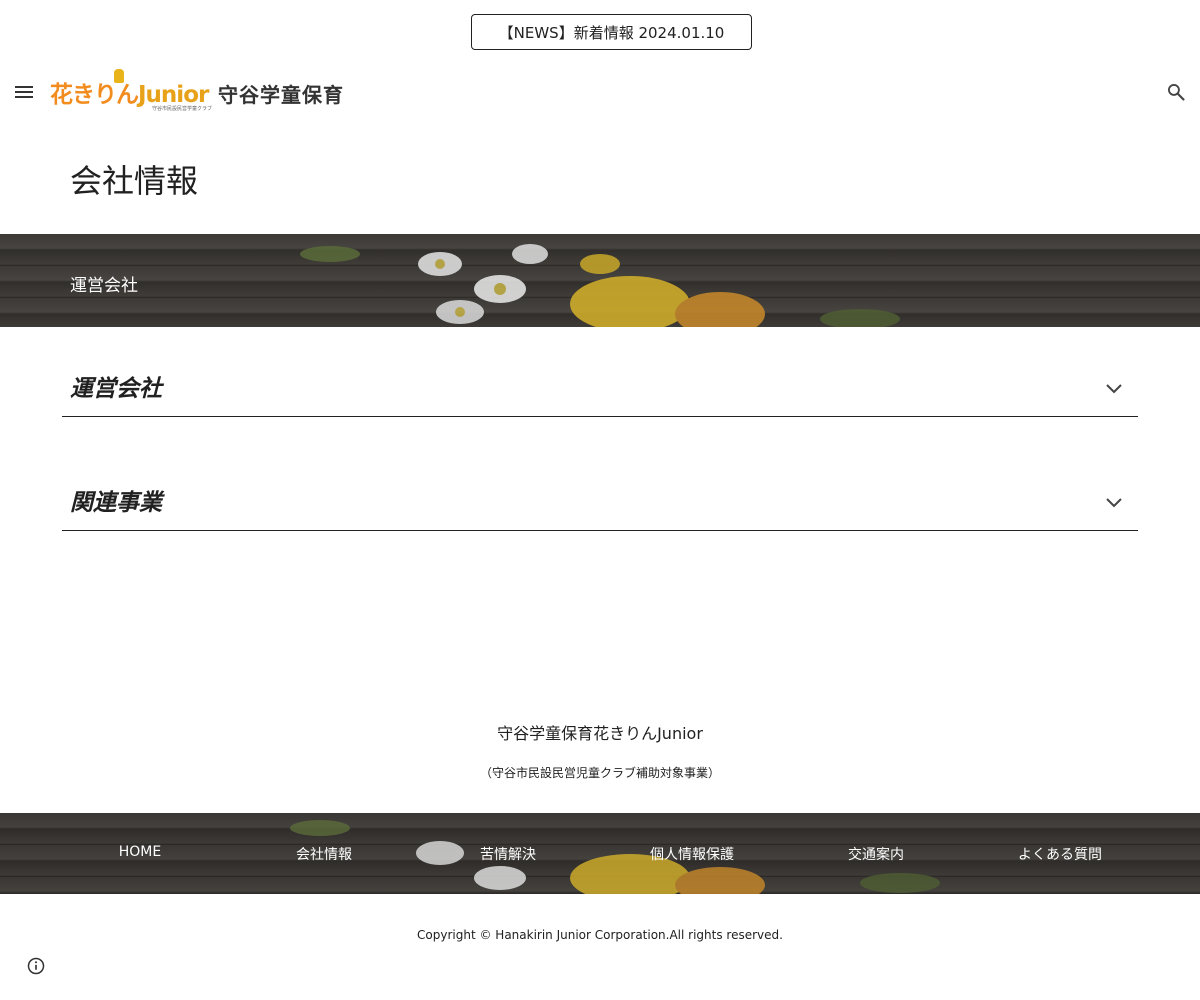  I want to click on footer-nav-company: 会社情報, so click(324, 854).